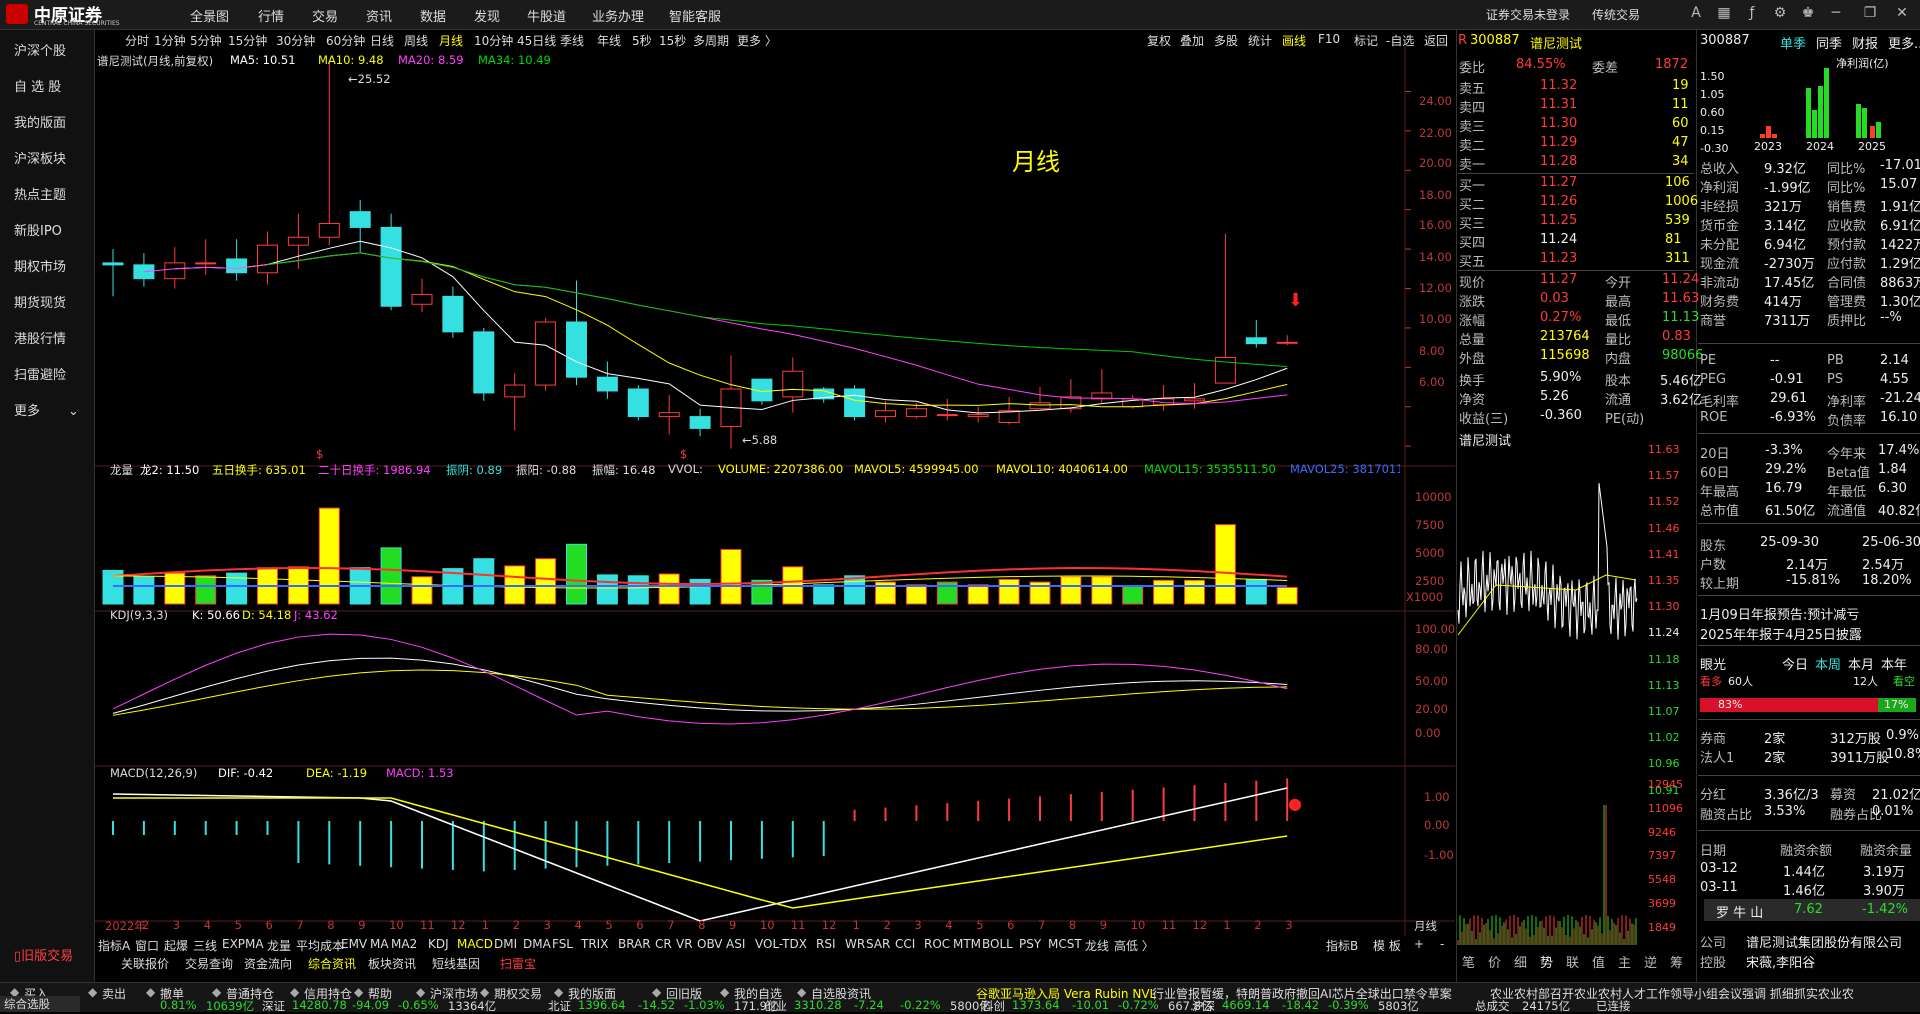  I want to click on menu-discover: 发现, so click(487, 15).